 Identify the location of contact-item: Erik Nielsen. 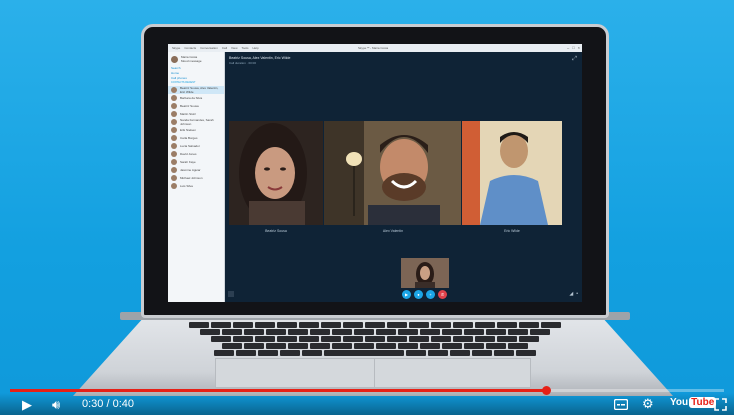
(196, 130).